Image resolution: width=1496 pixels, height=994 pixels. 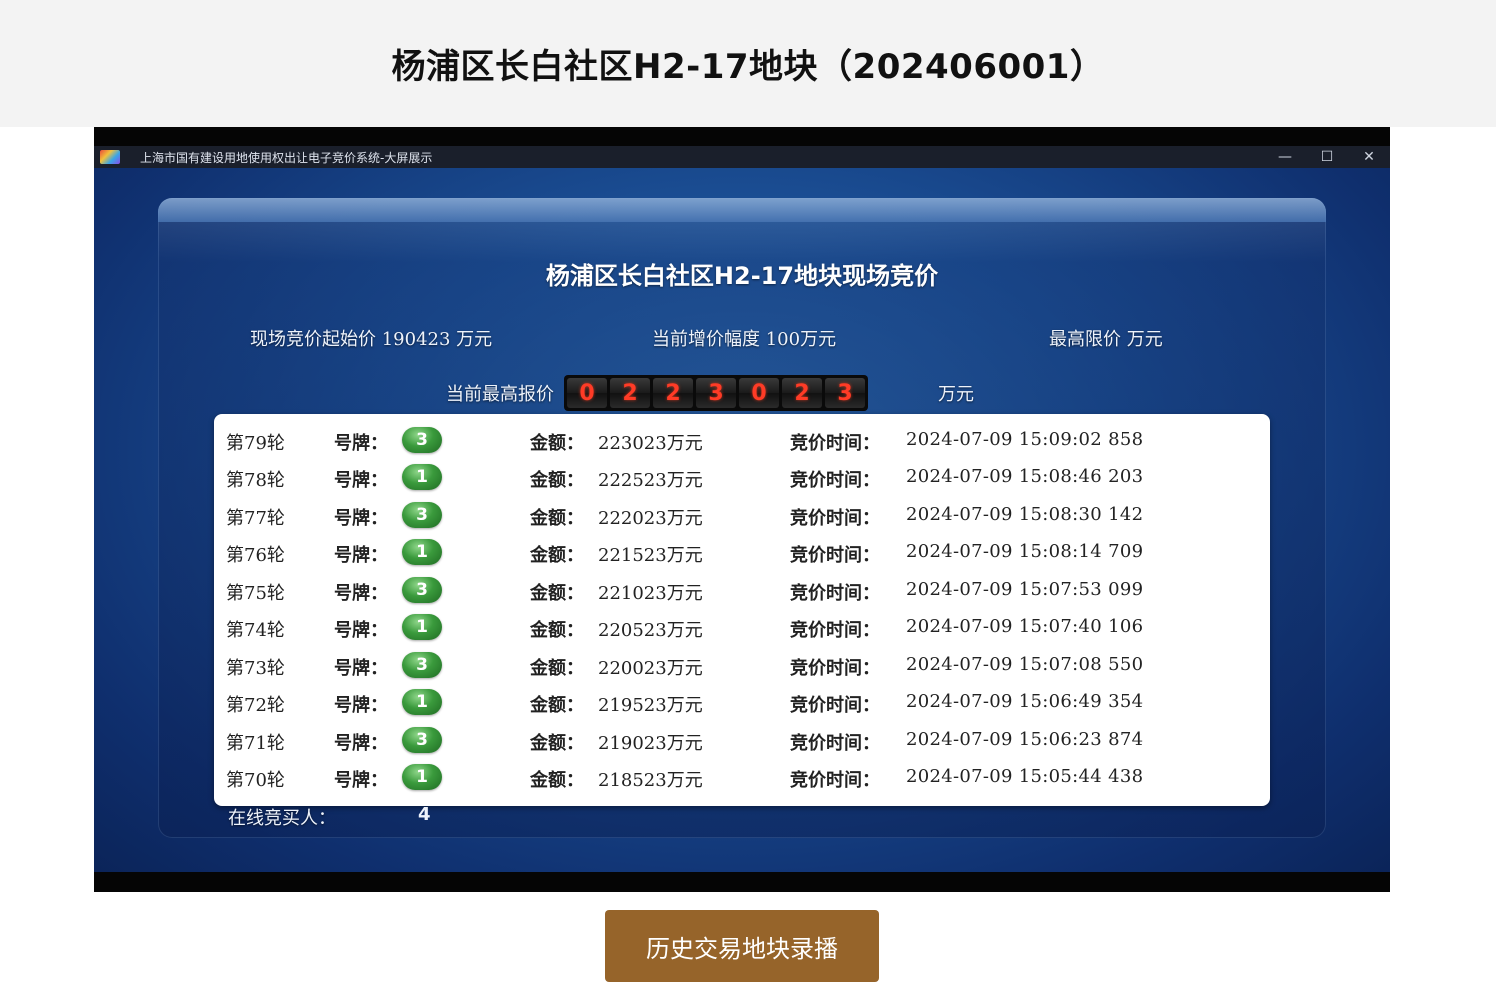 I want to click on bid-time: 2024-07-09 15:05:44 438, so click(x=1025, y=776).